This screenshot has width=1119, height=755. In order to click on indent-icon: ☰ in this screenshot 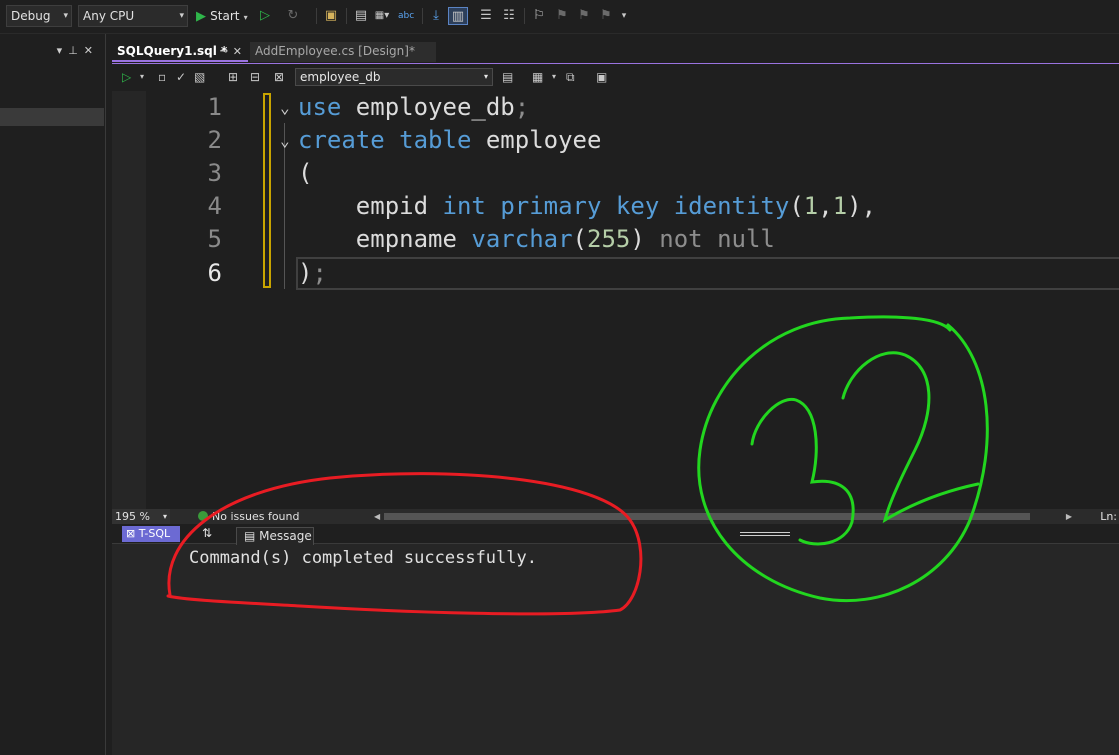, I will do `click(486, 16)`.